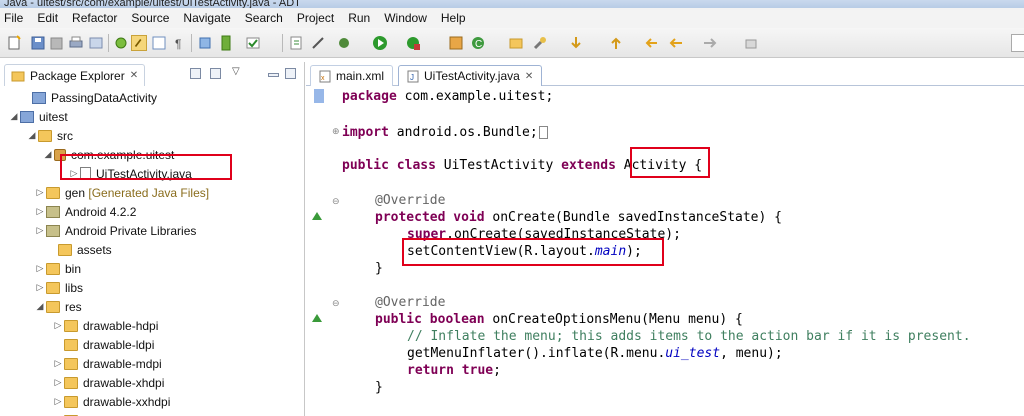 Image resolution: width=1024 pixels, height=416 pixels. I want to click on editor-tab-bar: x main.xml J UiTestActivity.java ✕, so click(665, 74).